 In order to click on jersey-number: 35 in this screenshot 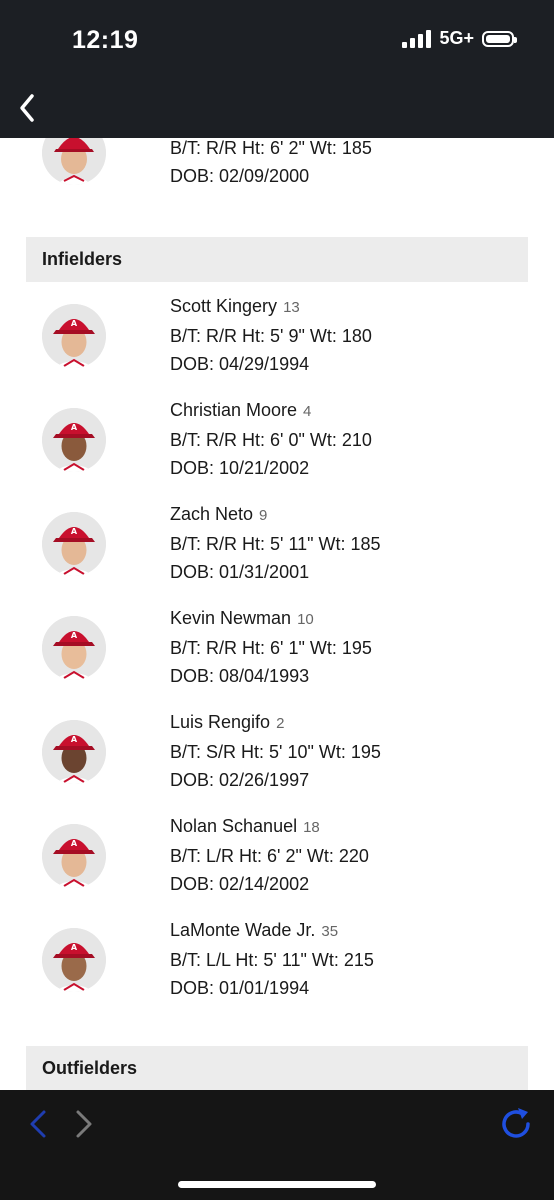, I will do `click(330, 931)`.